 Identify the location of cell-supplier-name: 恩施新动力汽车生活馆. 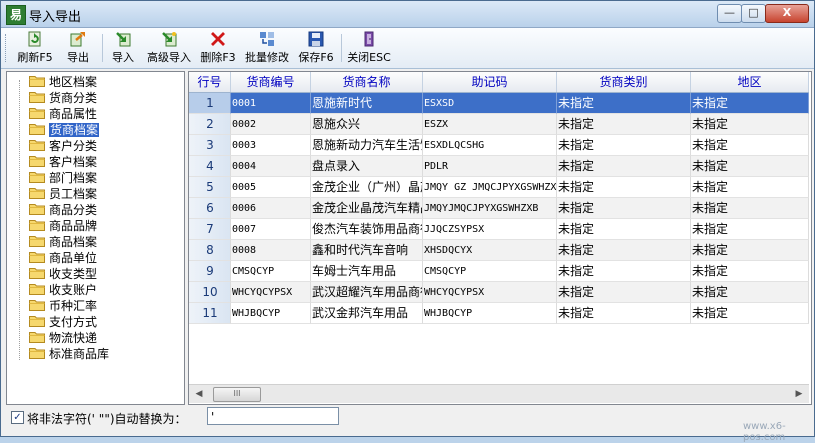
(367, 145).